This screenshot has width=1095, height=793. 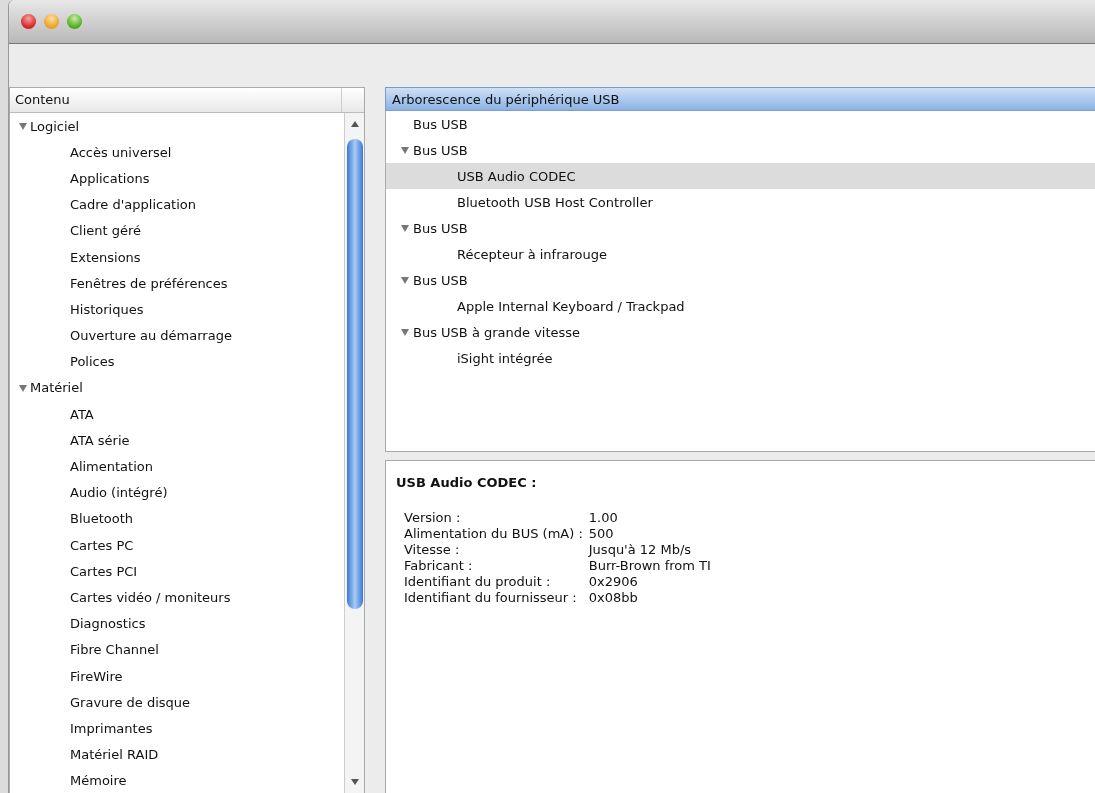 I want to click on sidebar-item: Matériel RAID, so click(x=114, y=755).